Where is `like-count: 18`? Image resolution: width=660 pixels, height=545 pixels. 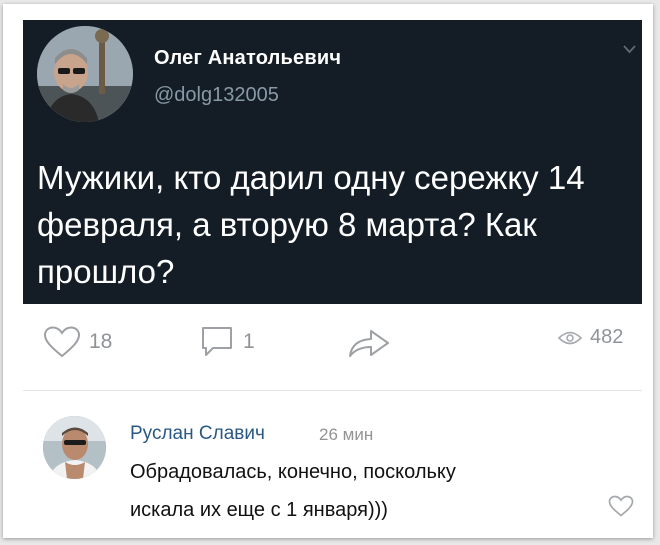 like-count: 18 is located at coordinates (101, 341).